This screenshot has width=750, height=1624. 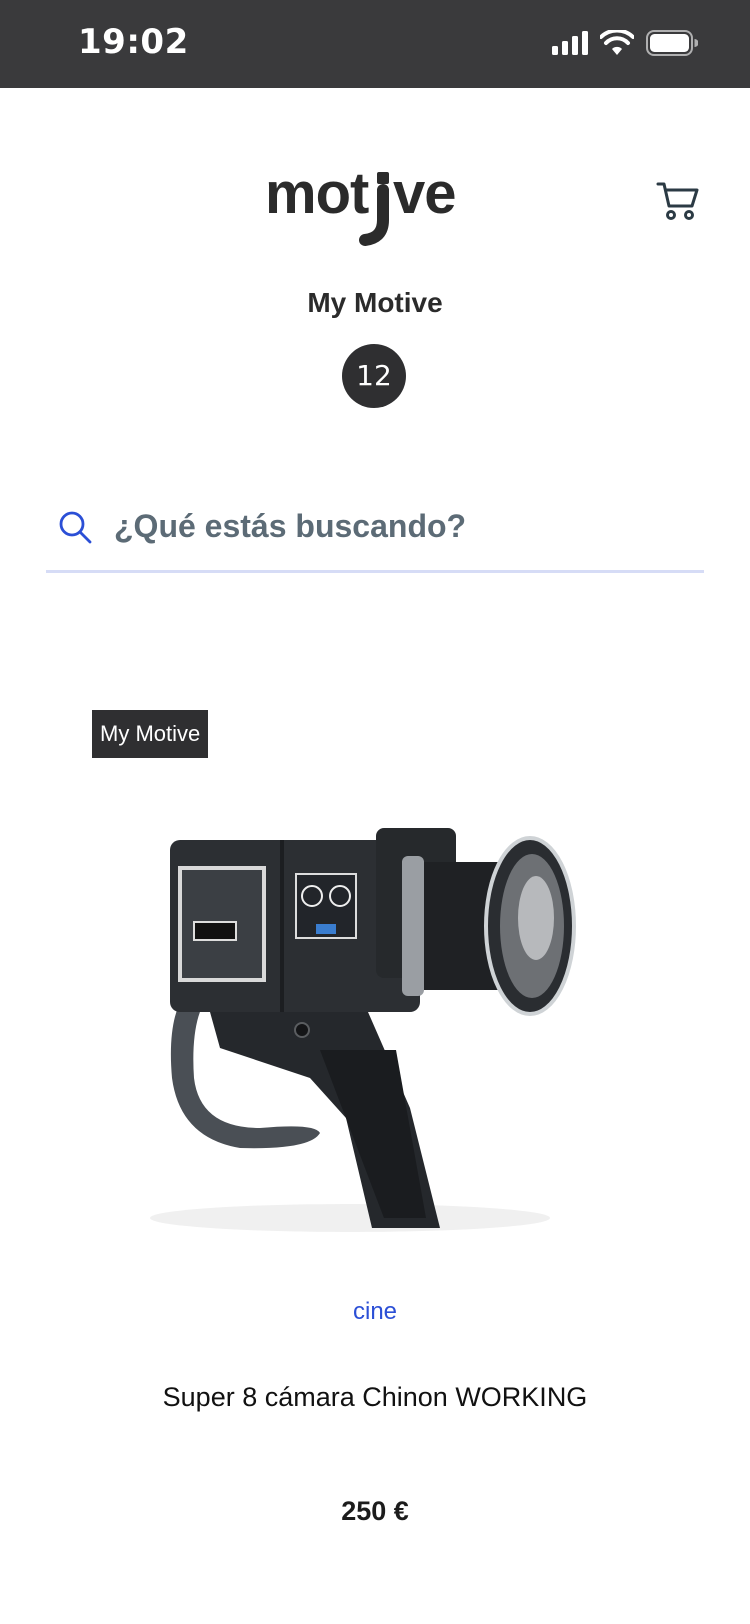 What do you see at coordinates (672, 43) in the screenshot?
I see `battery-icon` at bounding box center [672, 43].